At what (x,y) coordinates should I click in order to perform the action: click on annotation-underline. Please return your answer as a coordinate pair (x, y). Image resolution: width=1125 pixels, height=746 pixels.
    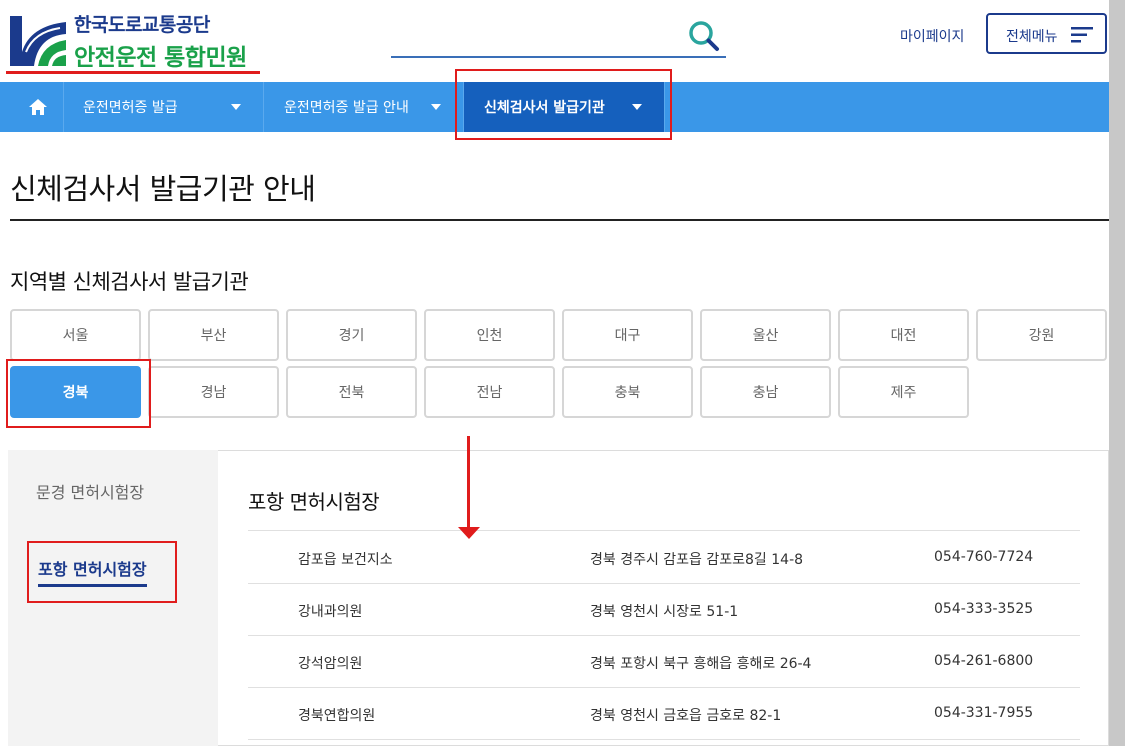
    Looking at the image, I should click on (133, 72).